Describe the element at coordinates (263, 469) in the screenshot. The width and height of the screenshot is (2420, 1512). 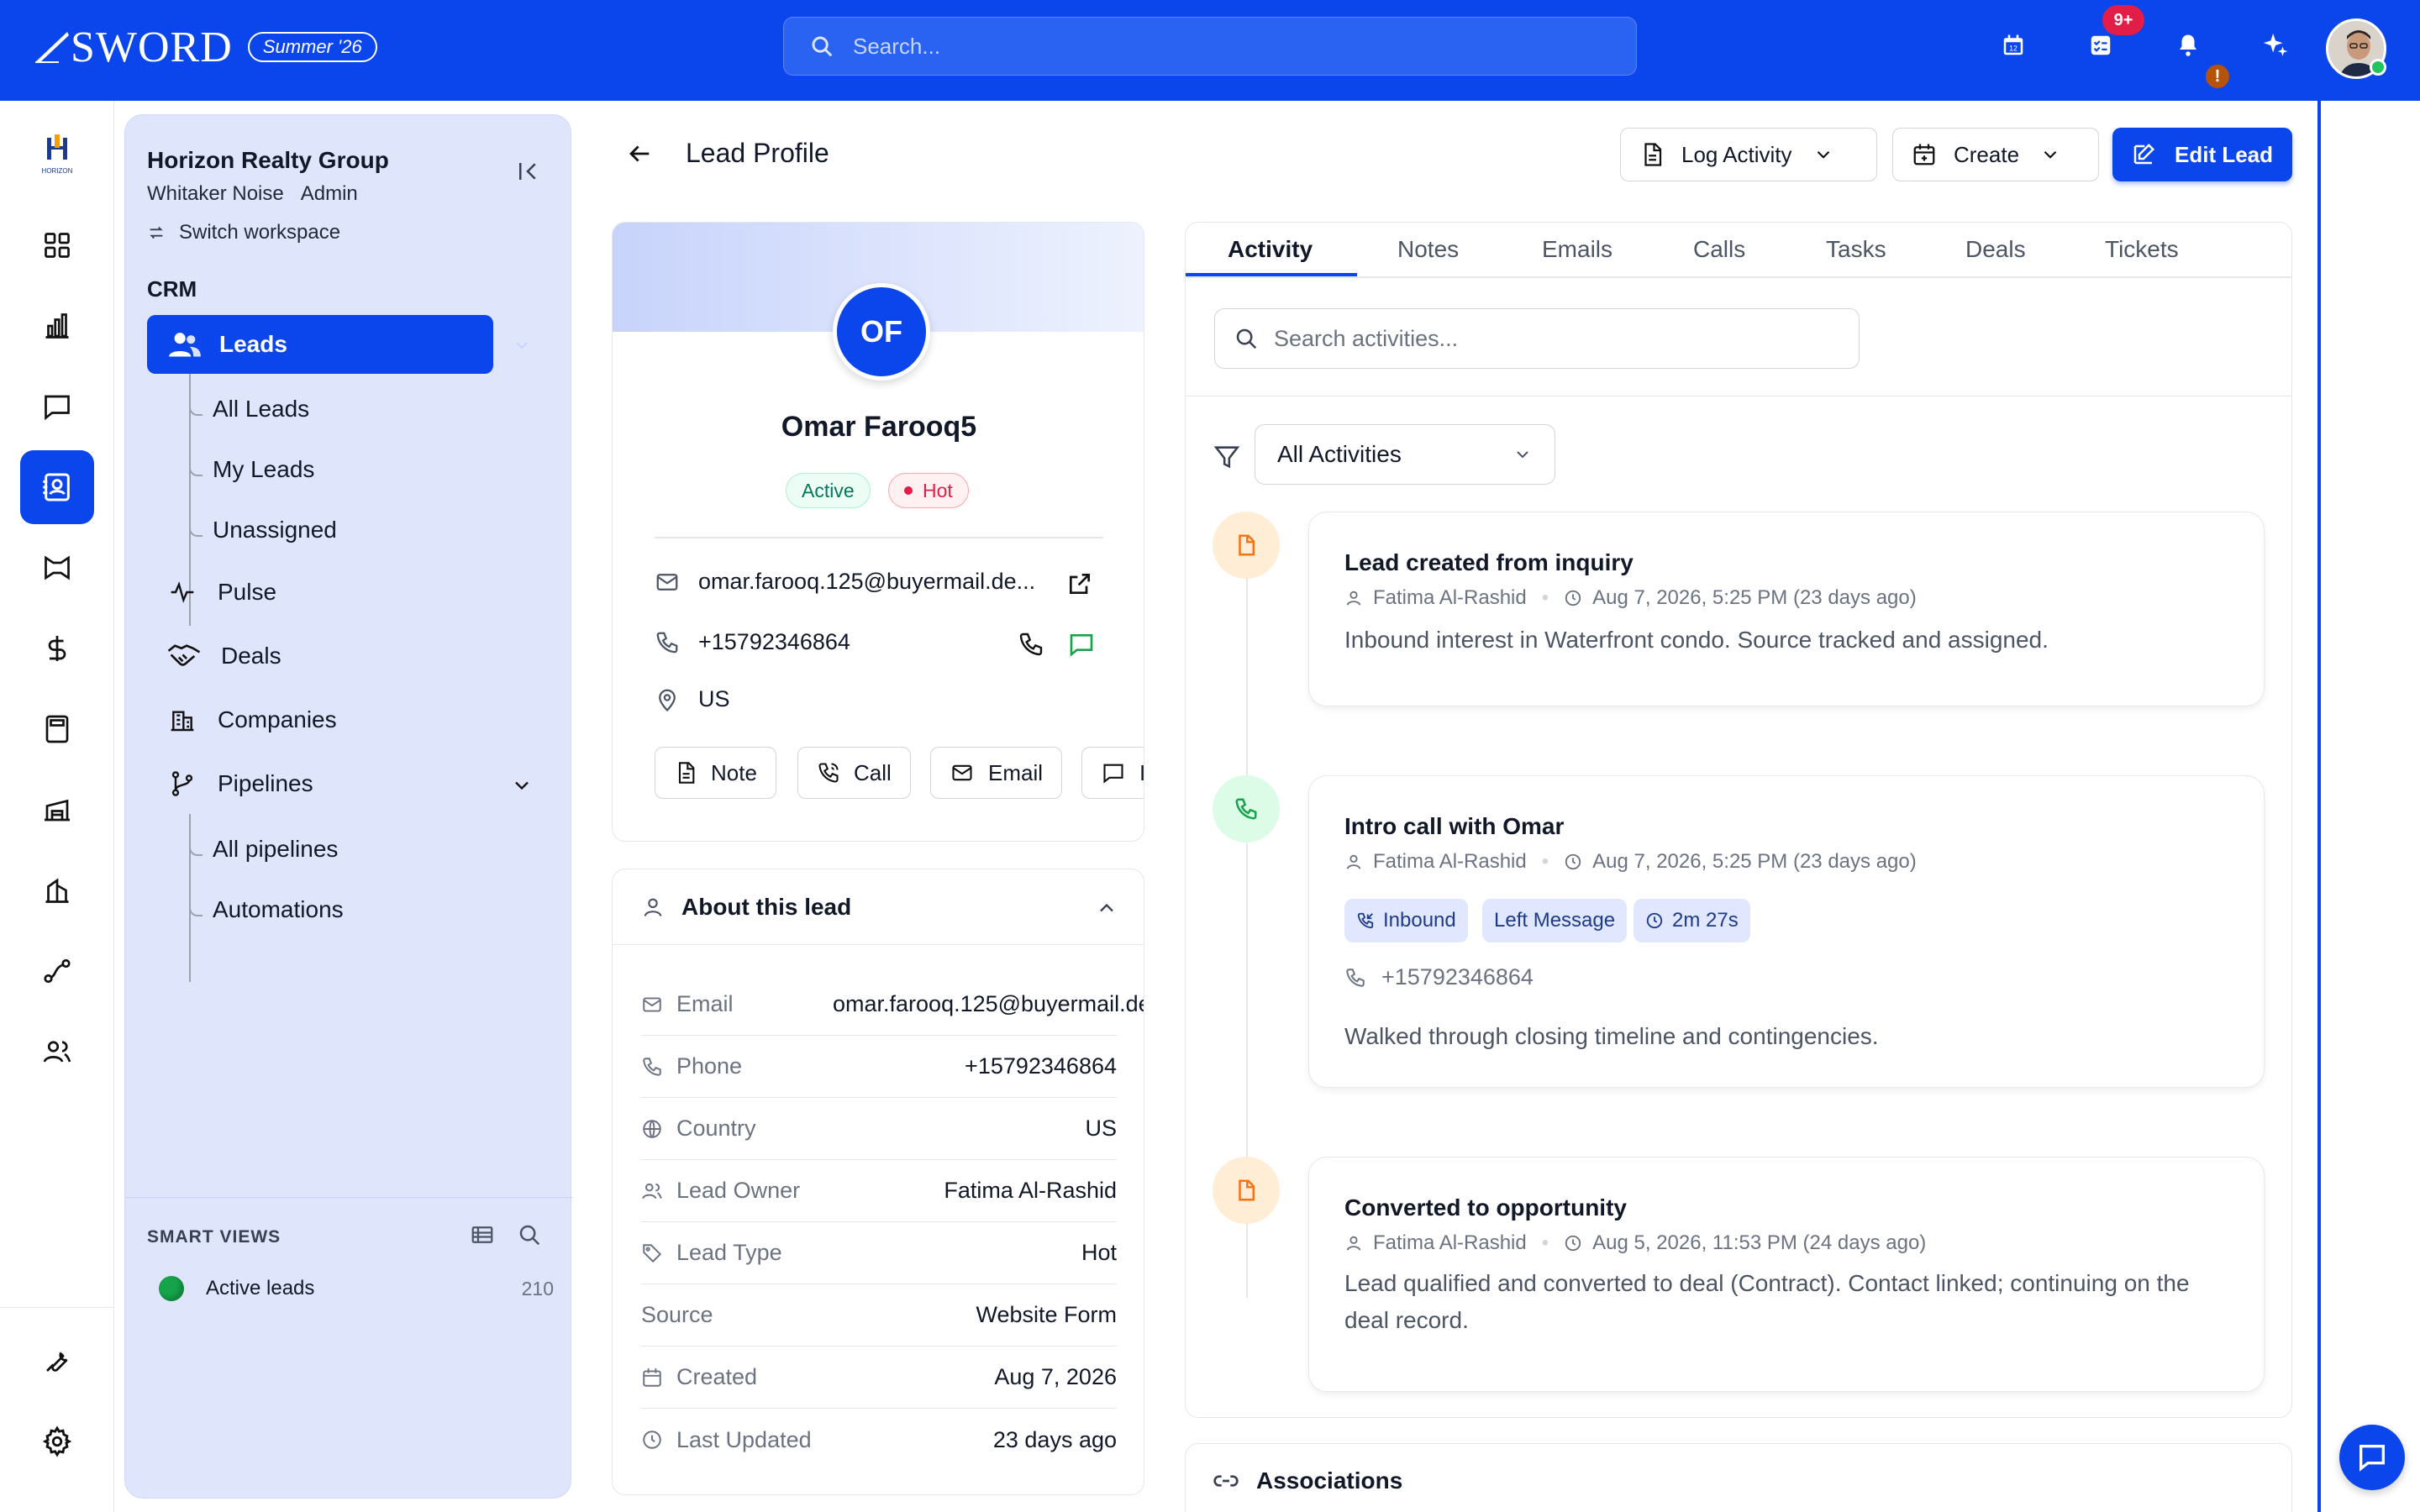
I see `sidebar-item-my-leads: My Leads` at that location.